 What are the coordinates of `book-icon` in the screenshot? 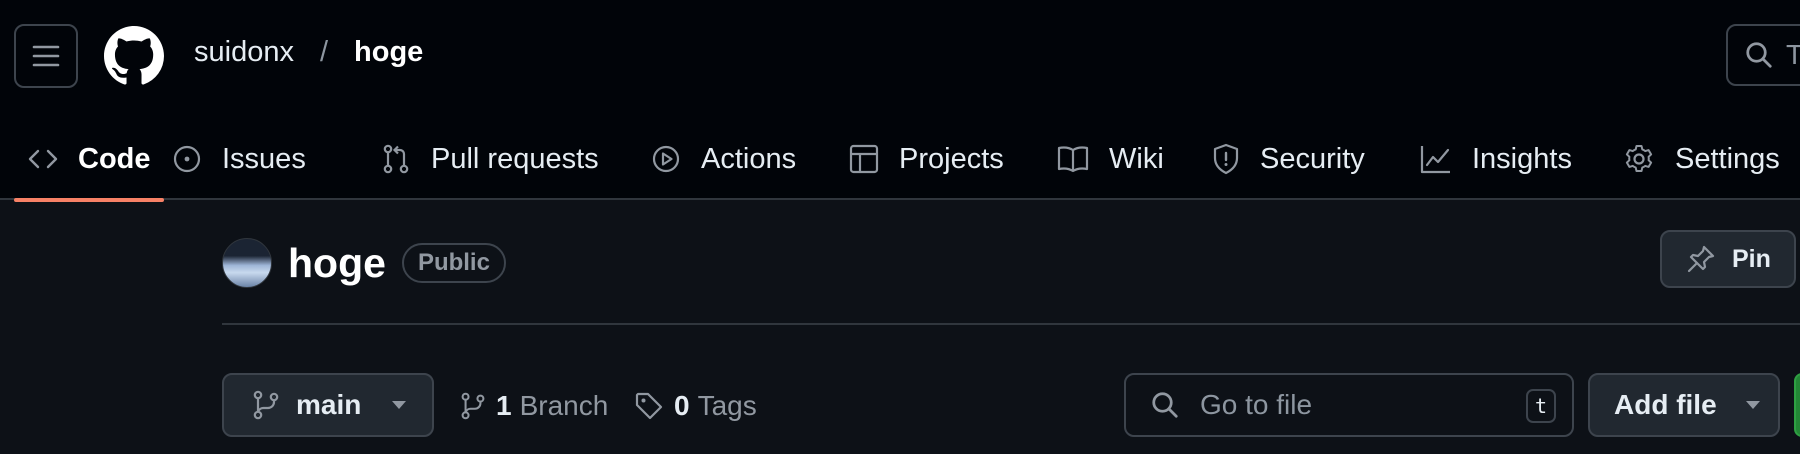 It's located at (1073, 159).